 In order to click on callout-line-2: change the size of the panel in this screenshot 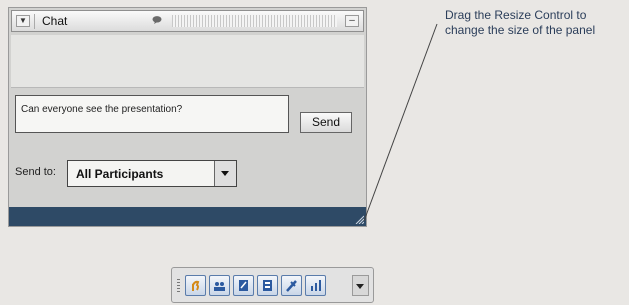, I will do `click(520, 30)`.